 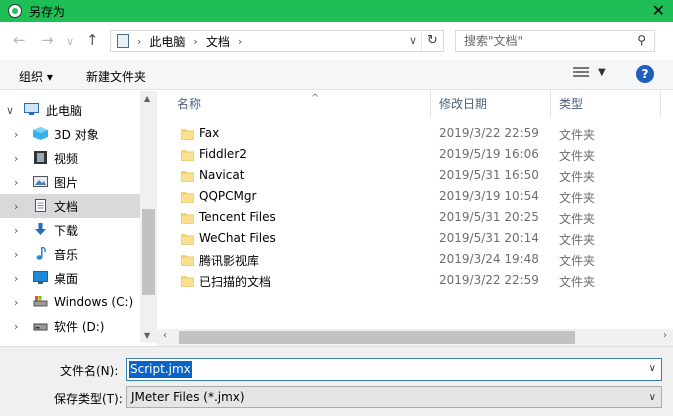 I want to click on file-name: Fax, so click(x=209, y=133).